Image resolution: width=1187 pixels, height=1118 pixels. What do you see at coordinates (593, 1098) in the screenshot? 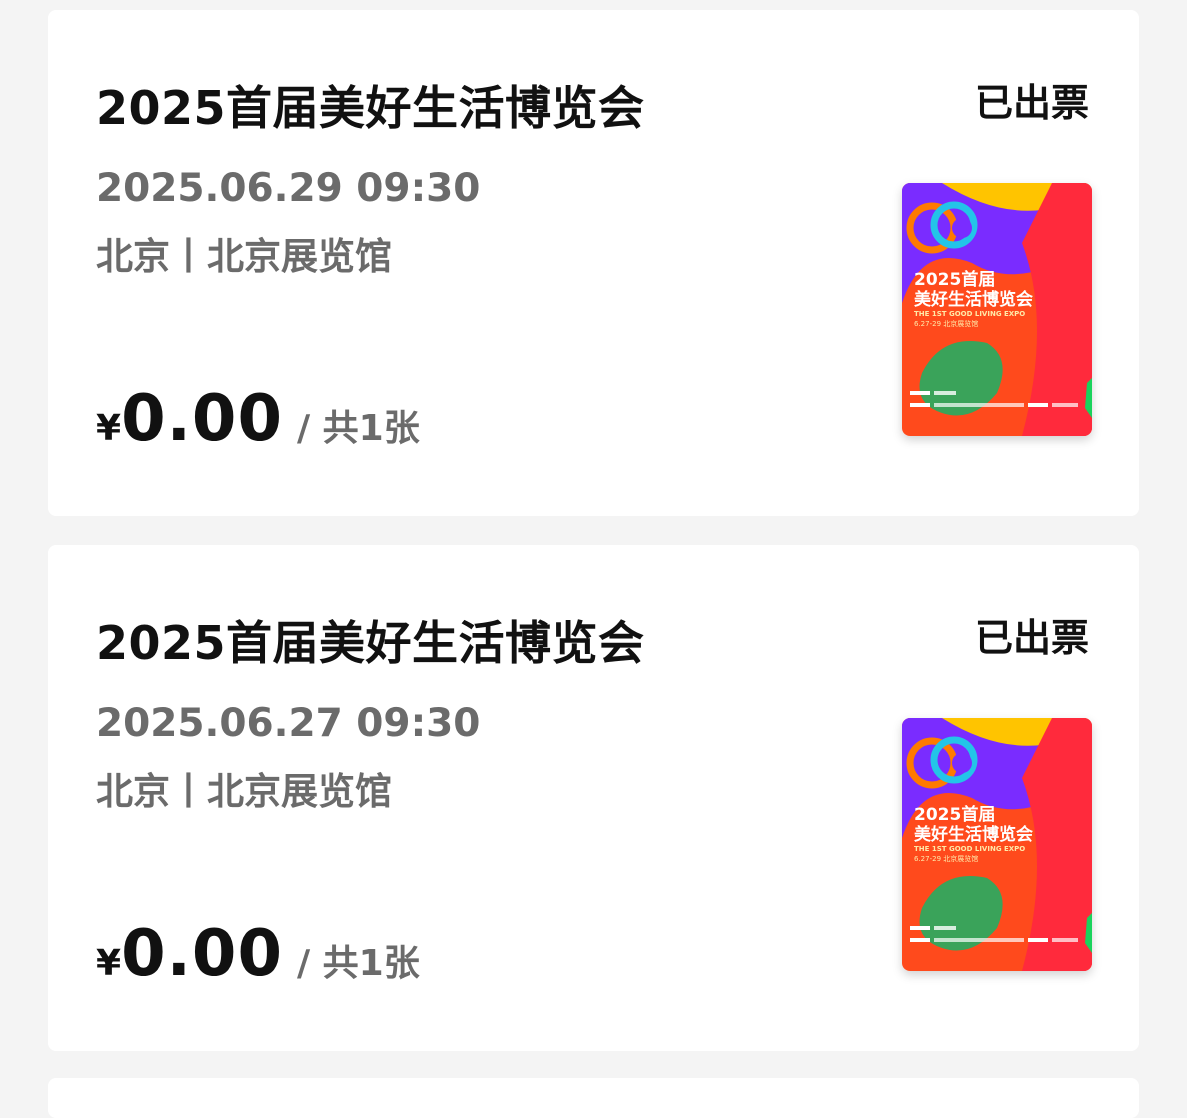
I see `ticket-card-partial` at bounding box center [593, 1098].